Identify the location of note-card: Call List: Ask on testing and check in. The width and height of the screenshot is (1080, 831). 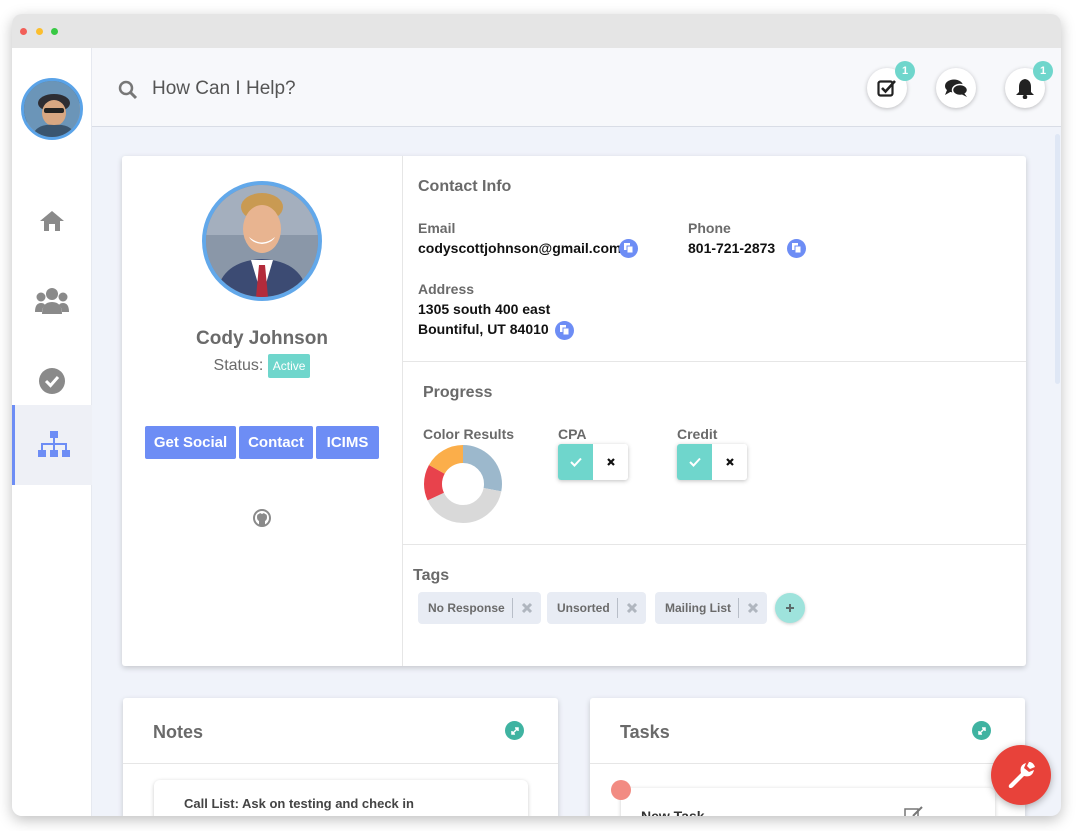
(341, 798).